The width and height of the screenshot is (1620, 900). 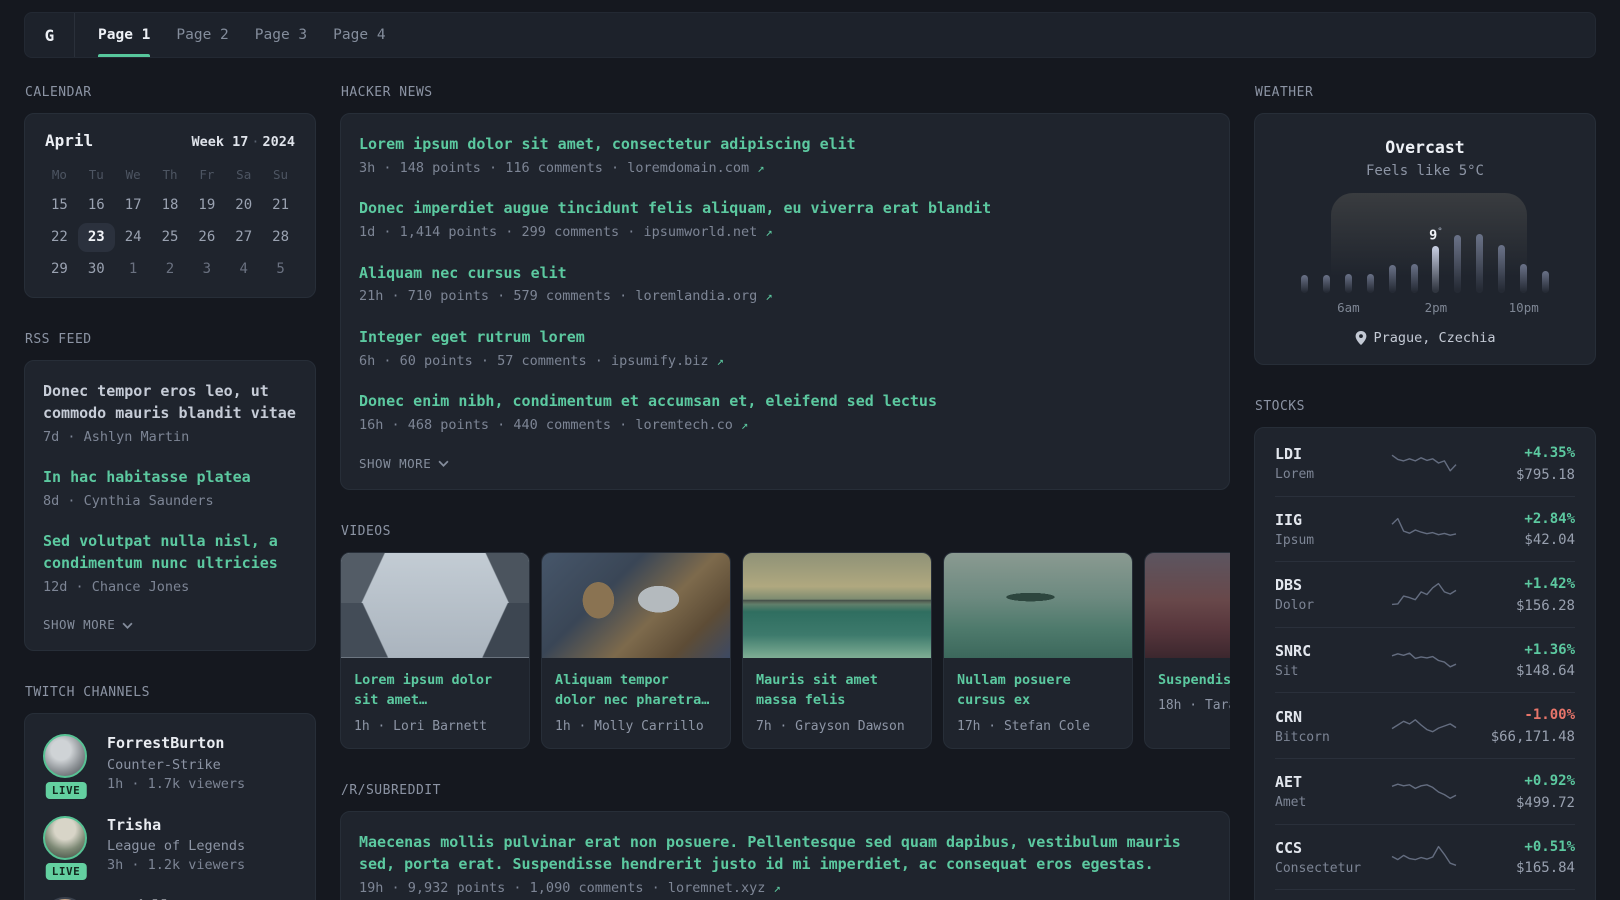 What do you see at coordinates (1549, 453) in the screenshot?
I see `stock-change: +4.35%` at bounding box center [1549, 453].